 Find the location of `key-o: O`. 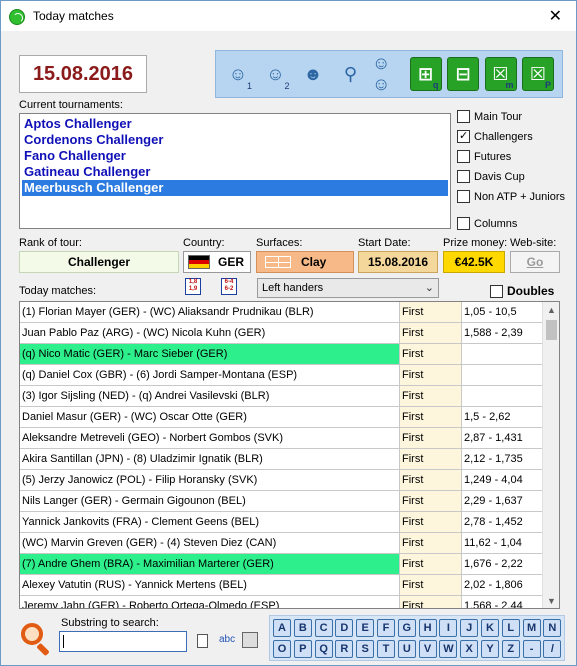

key-o: O is located at coordinates (282, 649).